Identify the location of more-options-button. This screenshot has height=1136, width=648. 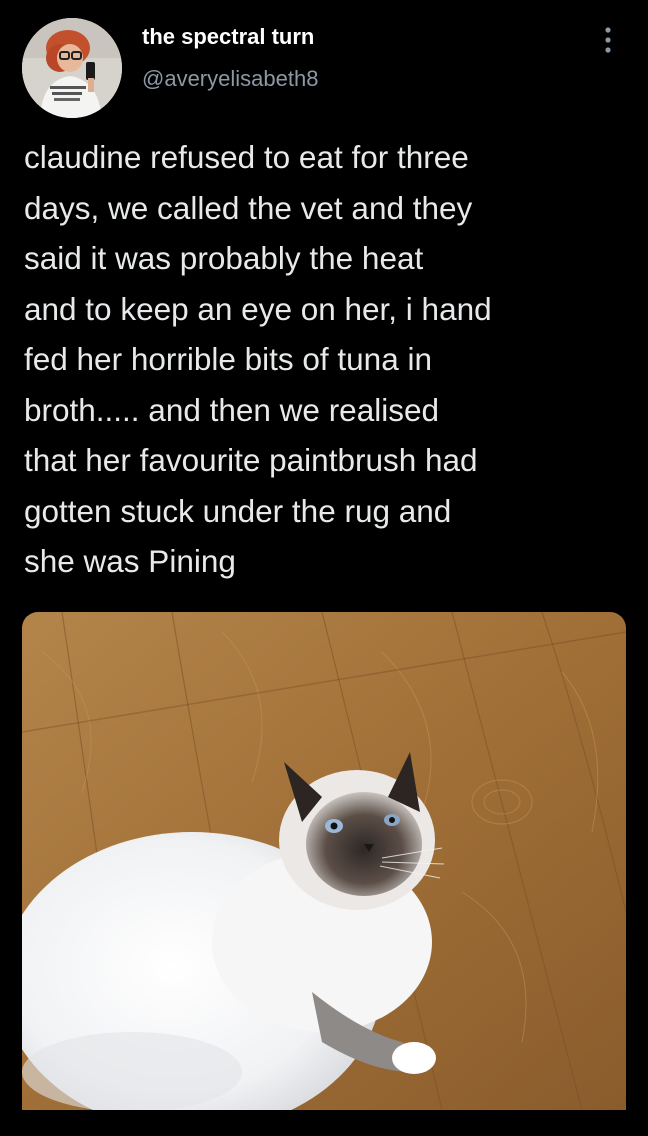
(608, 40).